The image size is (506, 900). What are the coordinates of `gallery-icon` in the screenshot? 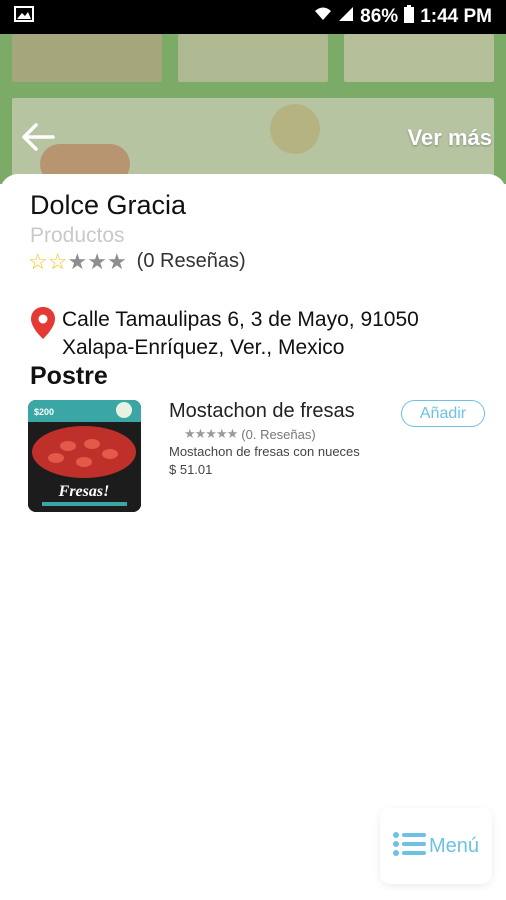 It's located at (24, 17).